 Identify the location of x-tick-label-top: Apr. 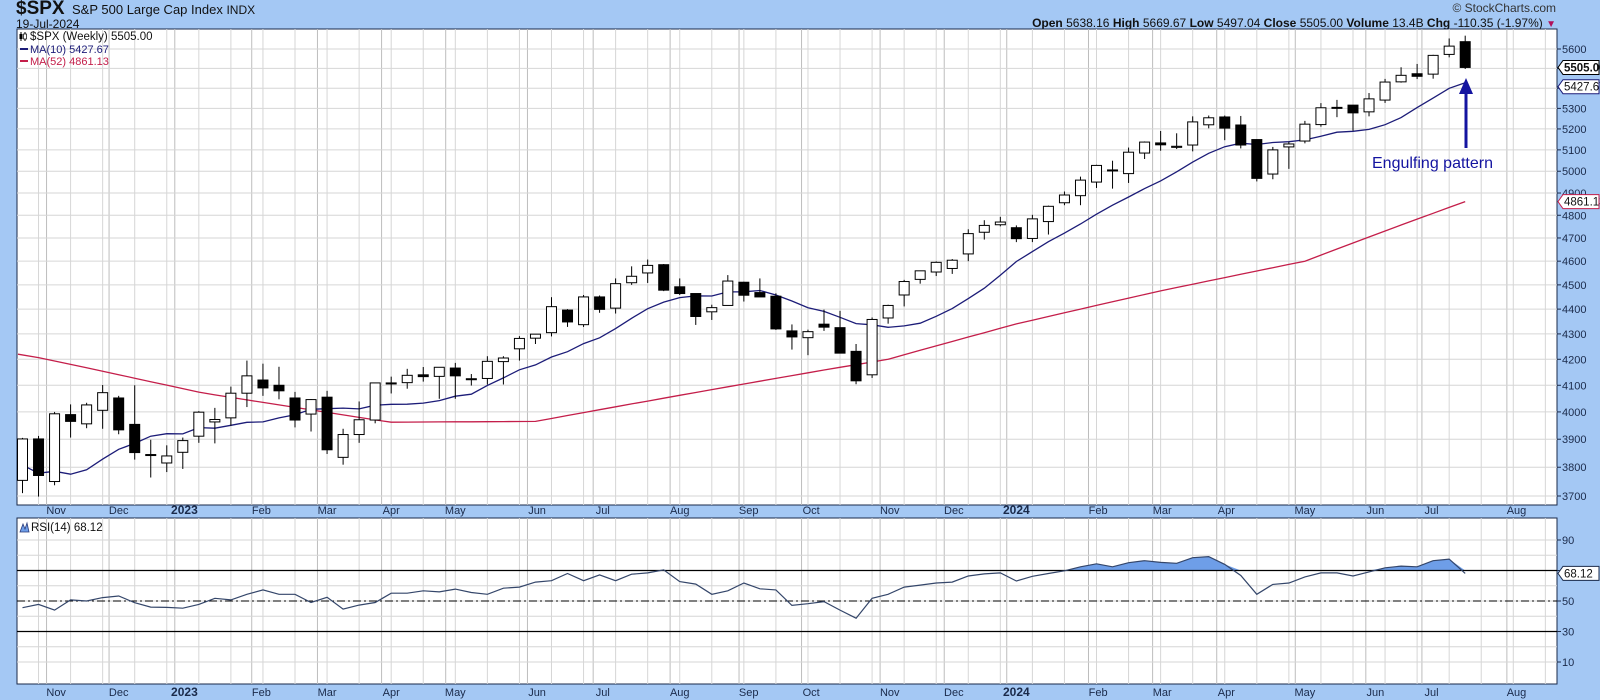
(391, 511).